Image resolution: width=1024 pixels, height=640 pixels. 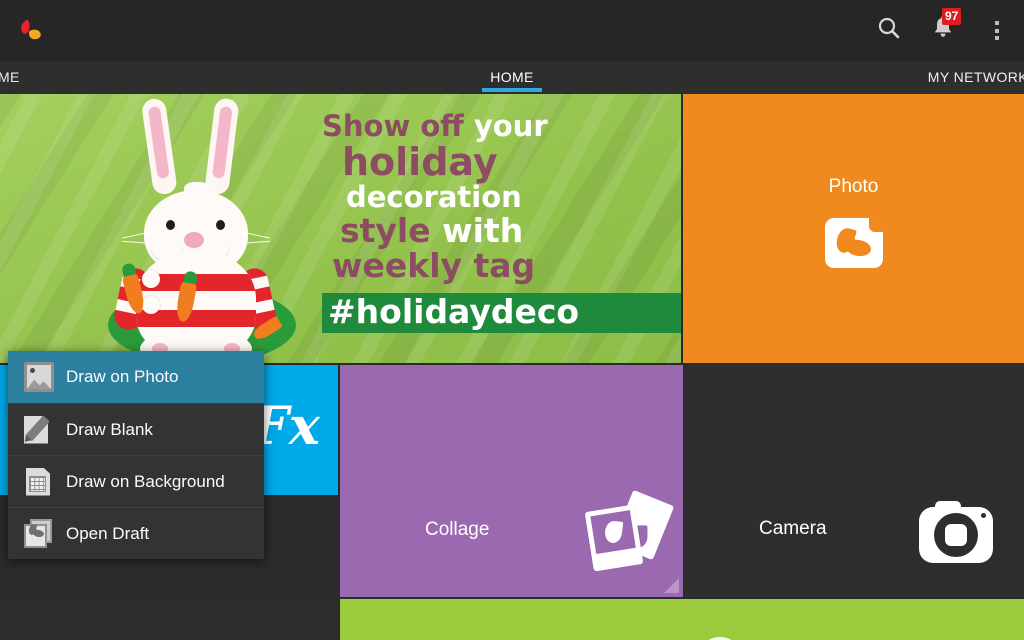 I want to click on search-button, so click(x=889, y=30).